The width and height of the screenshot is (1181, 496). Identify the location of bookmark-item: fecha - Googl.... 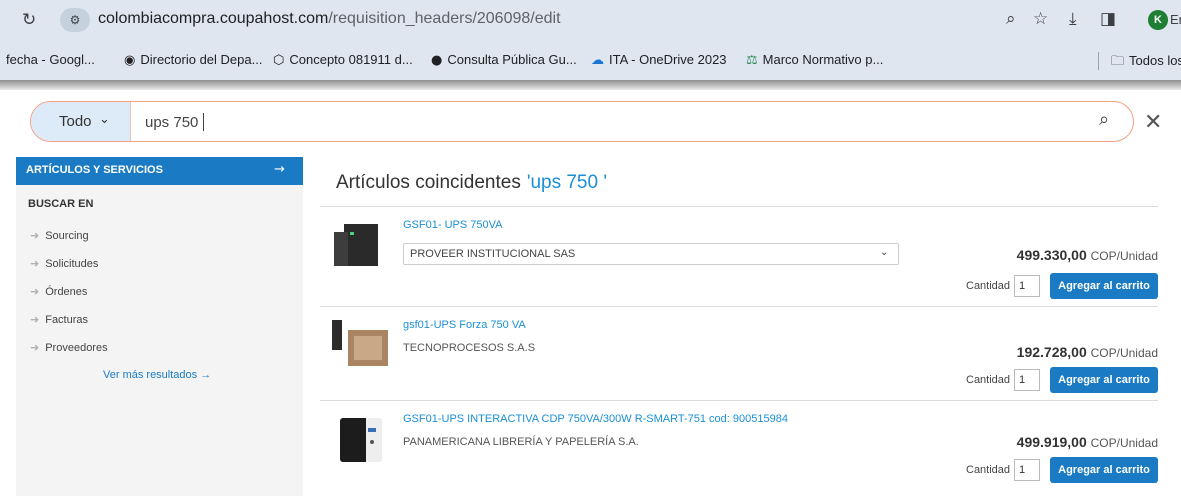
(50, 59).